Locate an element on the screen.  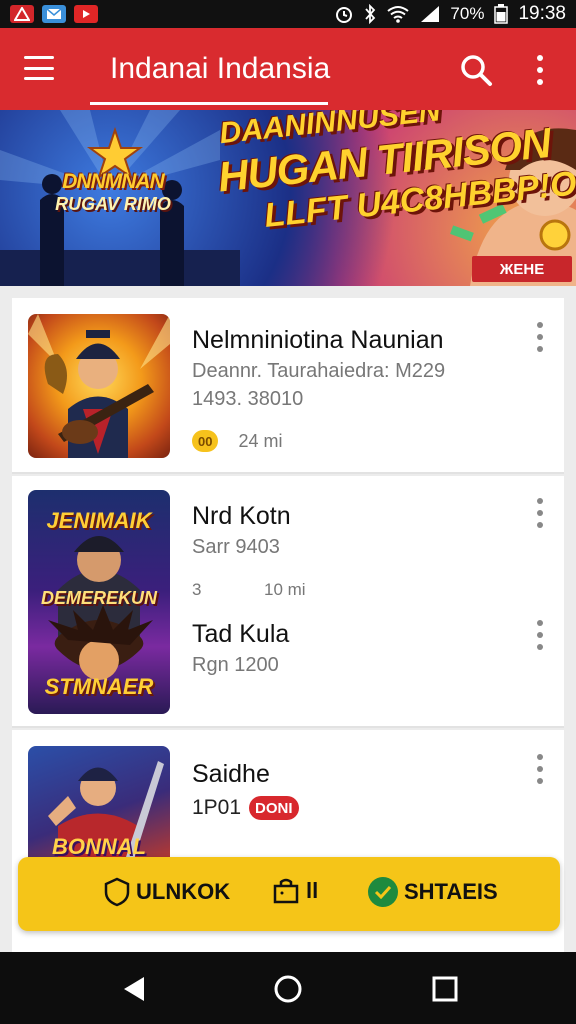
app-bar: Indanai Indansia is located at coordinates (288, 69).